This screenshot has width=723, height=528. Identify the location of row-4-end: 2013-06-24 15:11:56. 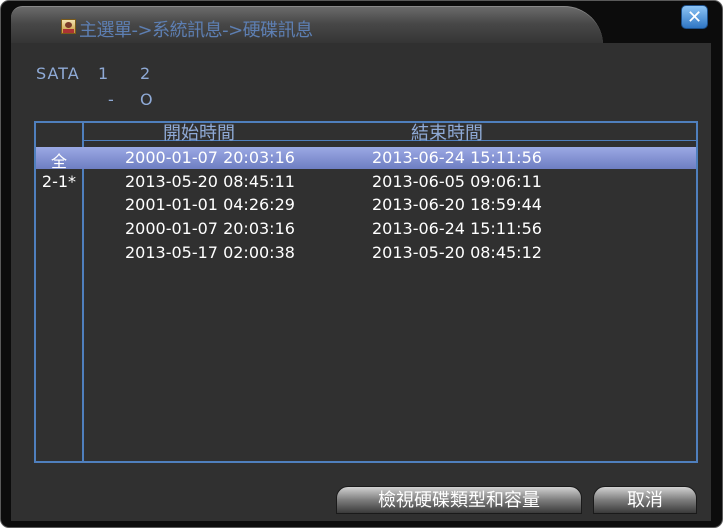
(457, 228).